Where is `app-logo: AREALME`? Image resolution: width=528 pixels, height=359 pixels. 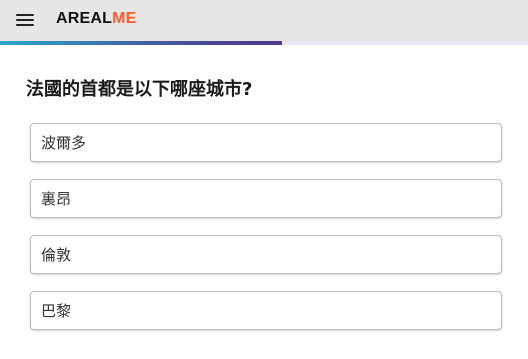 app-logo: AREALME is located at coordinates (96, 19).